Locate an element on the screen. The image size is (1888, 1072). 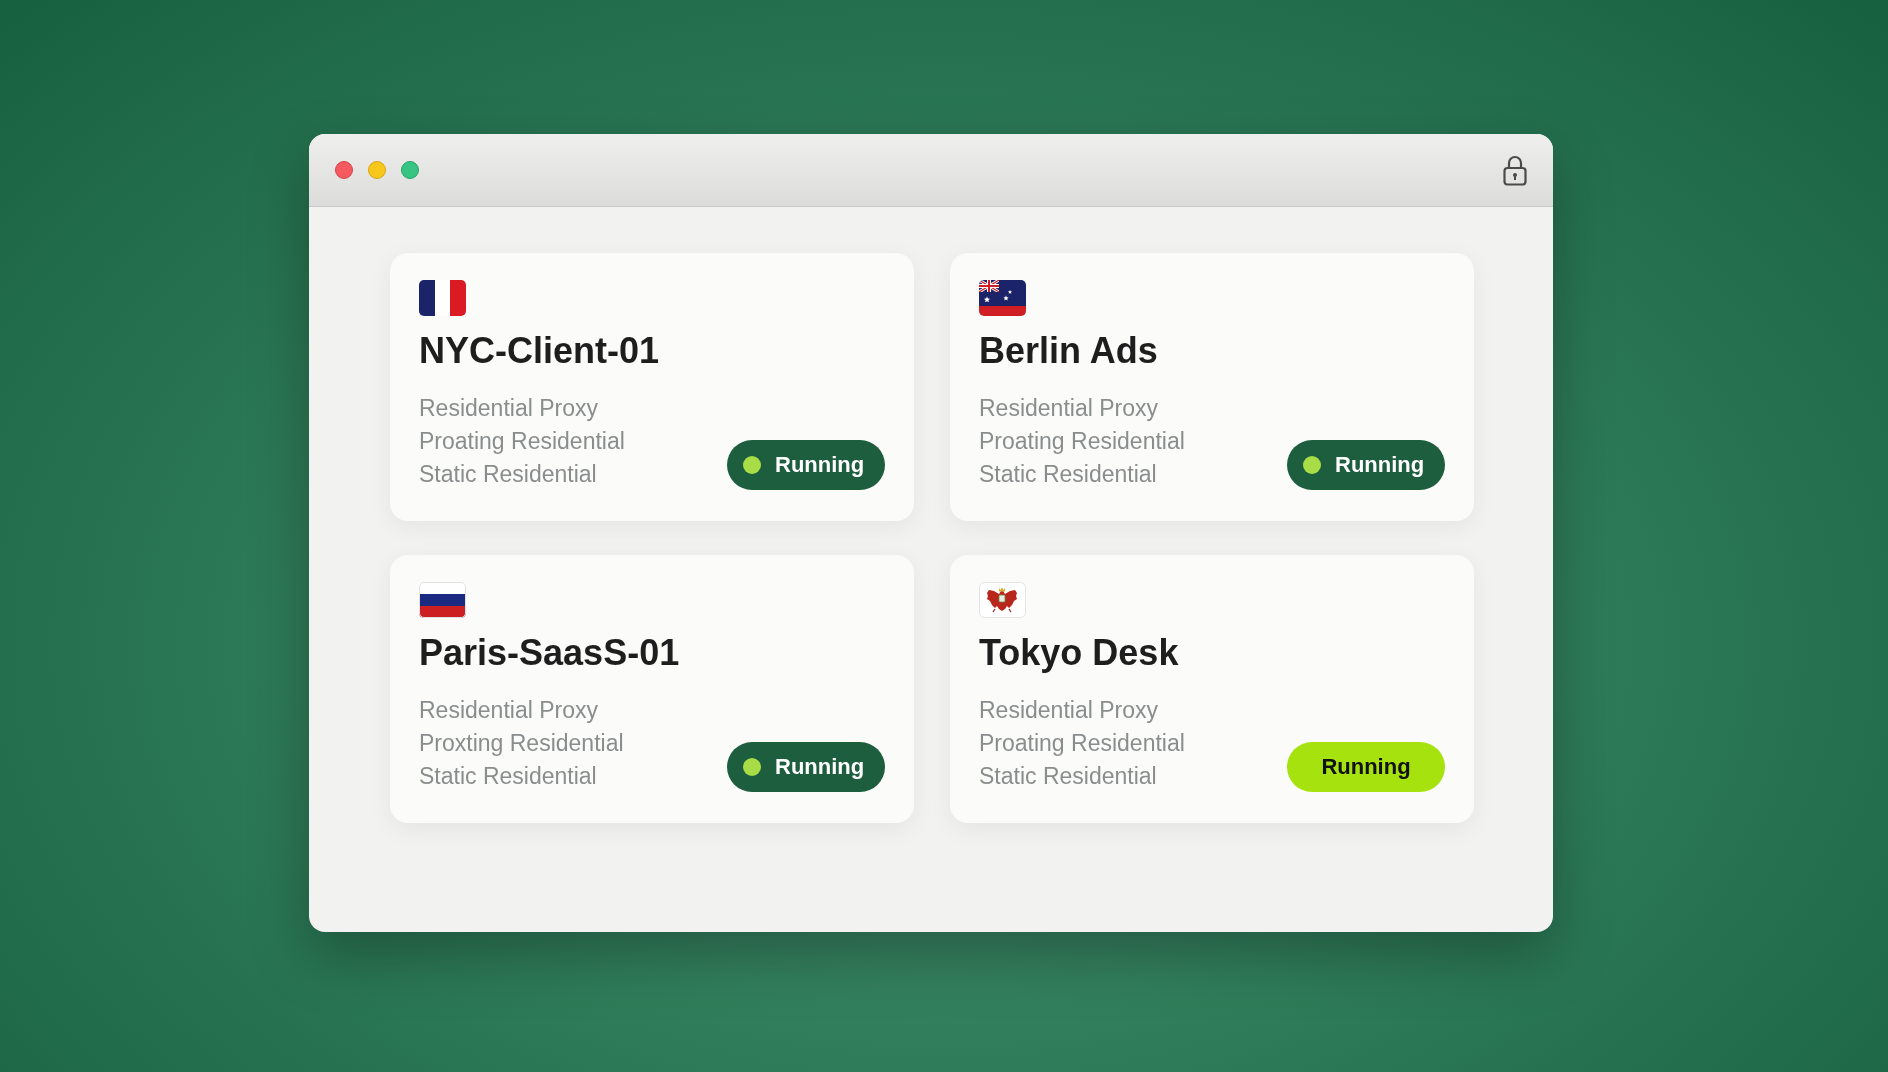
french-flag-icon is located at coordinates (442, 298).